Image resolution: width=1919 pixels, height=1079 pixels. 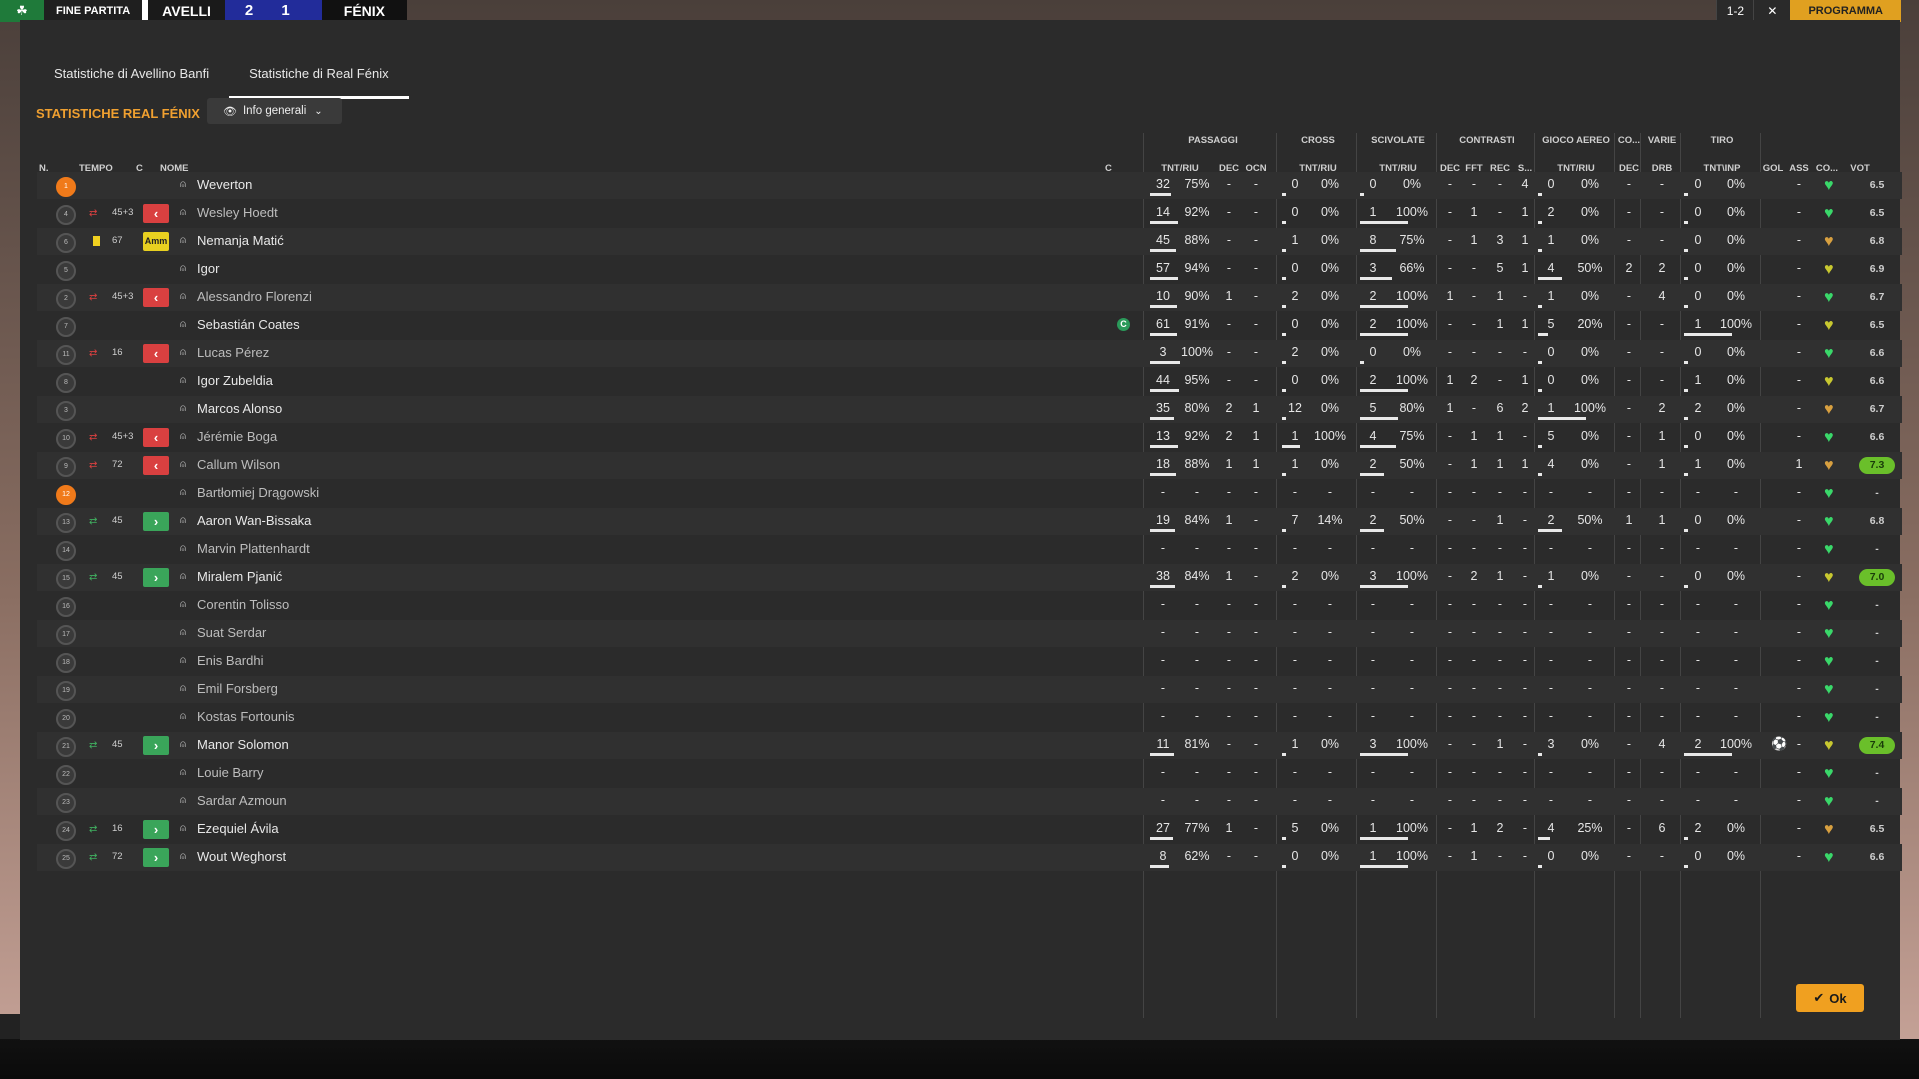 What do you see at coordinates (1500, 352) in the screenshot?
I see `stat-k3: -` at bounding box center [1500, 352].